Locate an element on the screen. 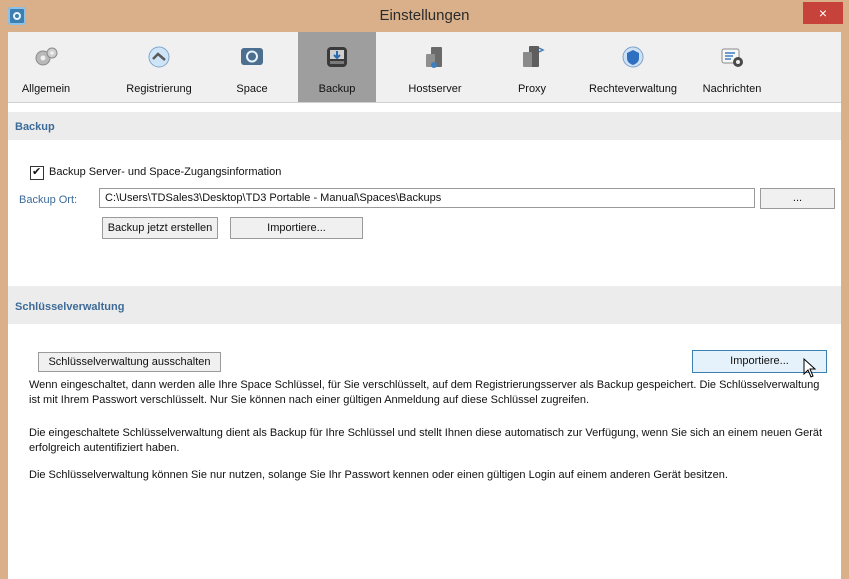  tab-nachrichten: Nachrichten is located at coordinates (732, 67).